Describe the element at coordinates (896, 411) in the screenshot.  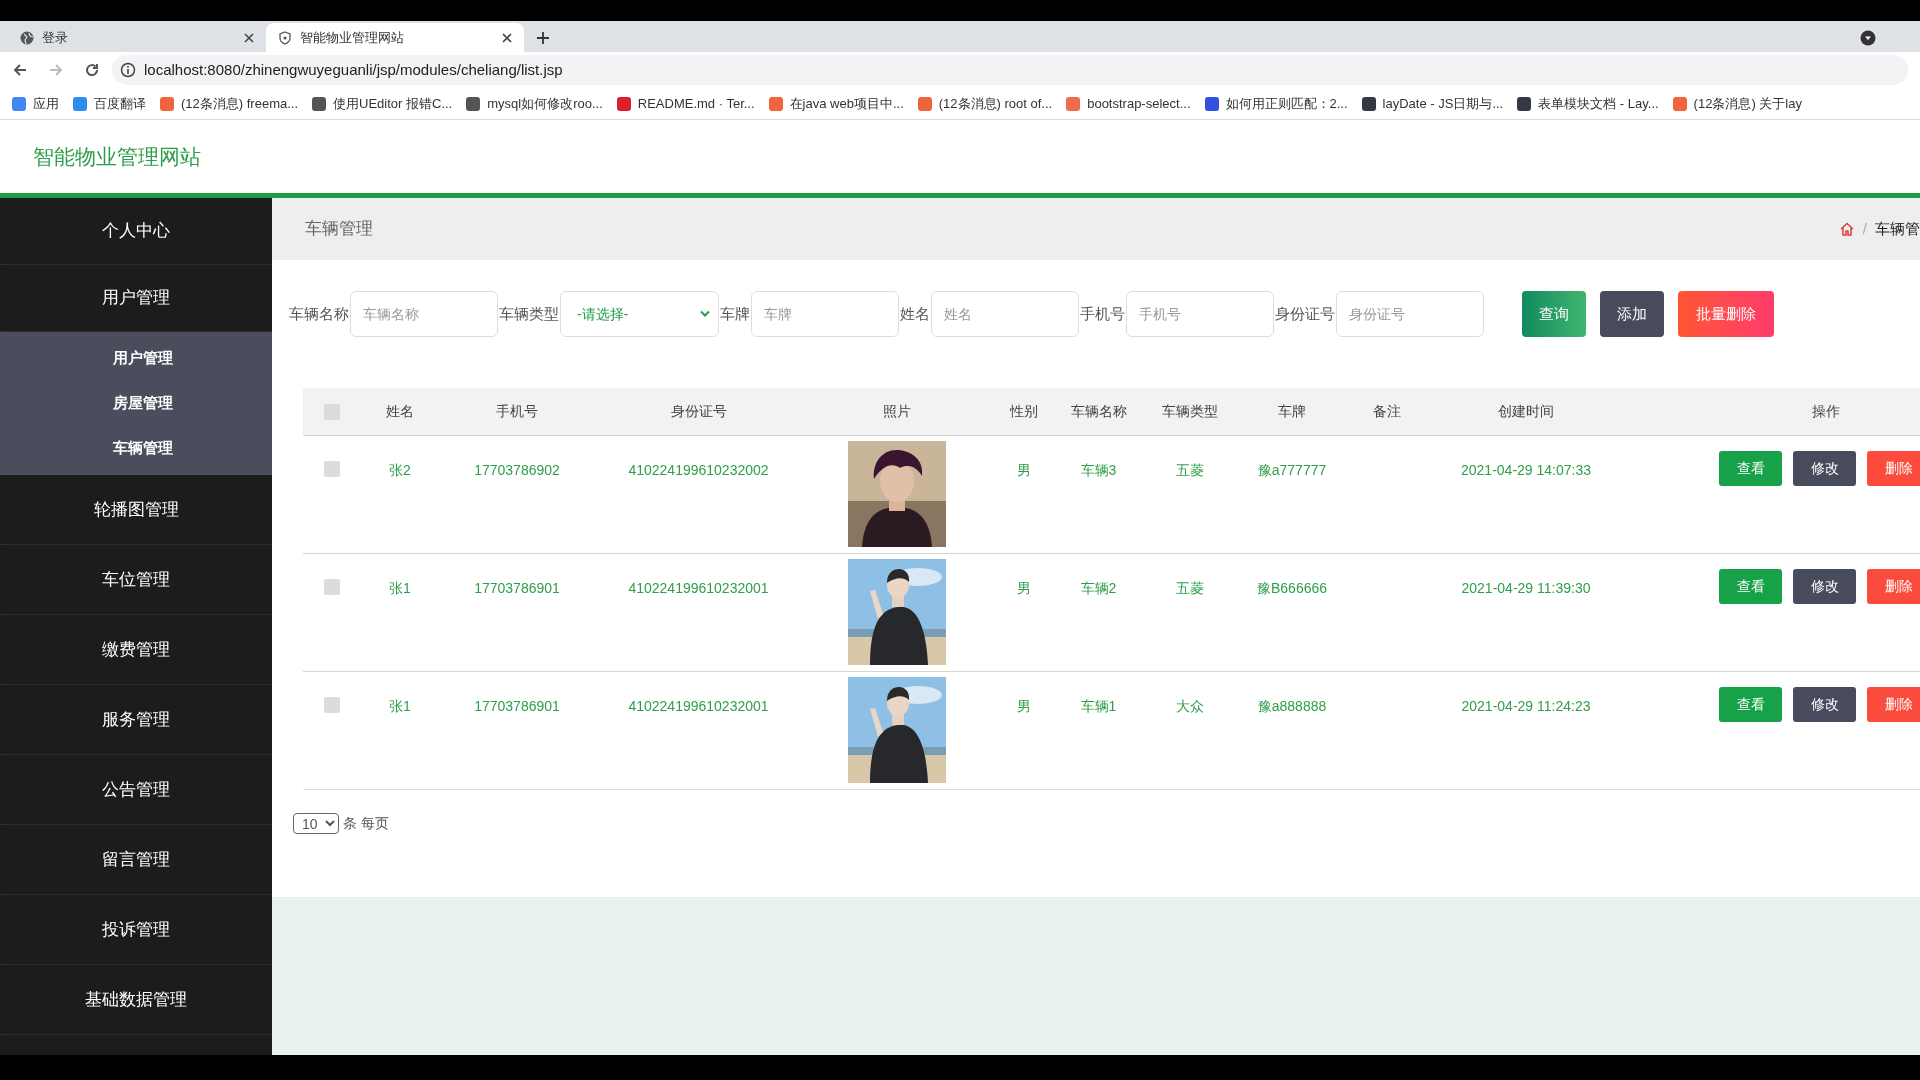
I see `column-header: 照片` at that location.